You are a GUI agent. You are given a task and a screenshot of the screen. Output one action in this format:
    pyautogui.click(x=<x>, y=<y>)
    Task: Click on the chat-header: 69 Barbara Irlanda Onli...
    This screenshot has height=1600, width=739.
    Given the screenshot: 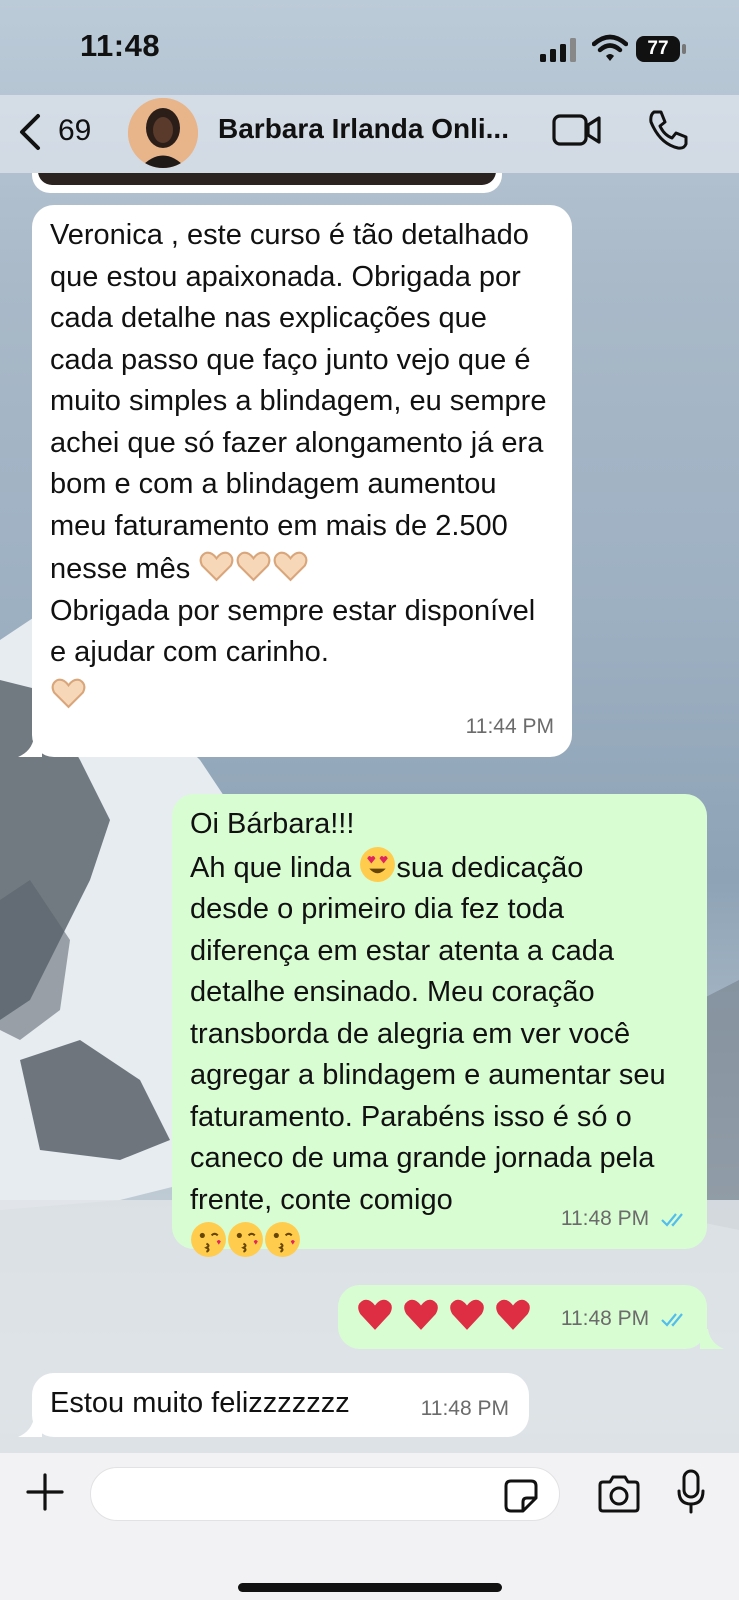 What is the action you would take?
    pyautogui.click(x=369, y=134)
    